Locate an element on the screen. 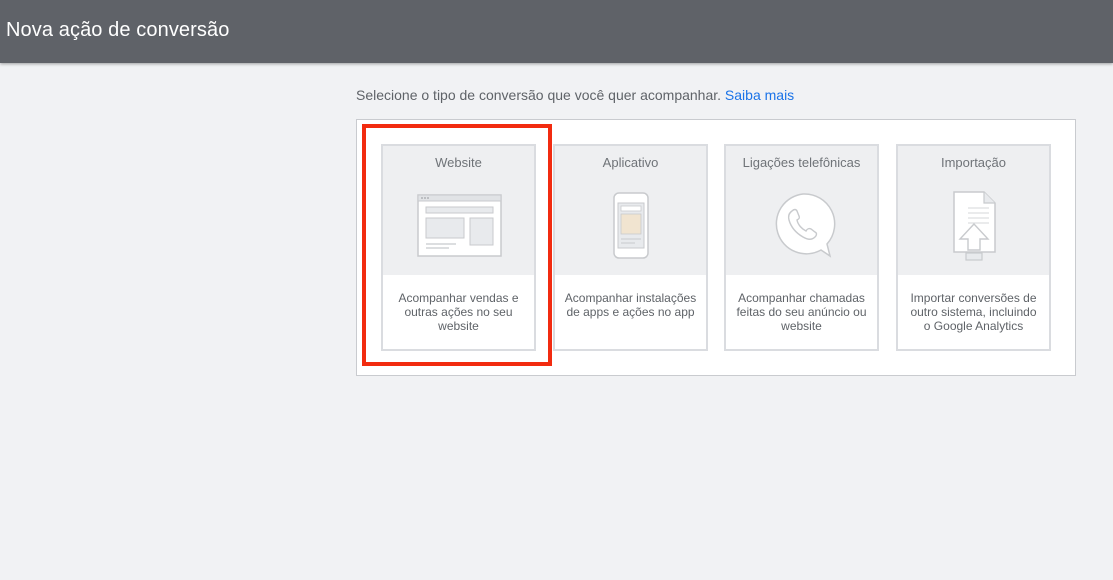  card-illustration-area: Importação is located at coordinates (973, 210).